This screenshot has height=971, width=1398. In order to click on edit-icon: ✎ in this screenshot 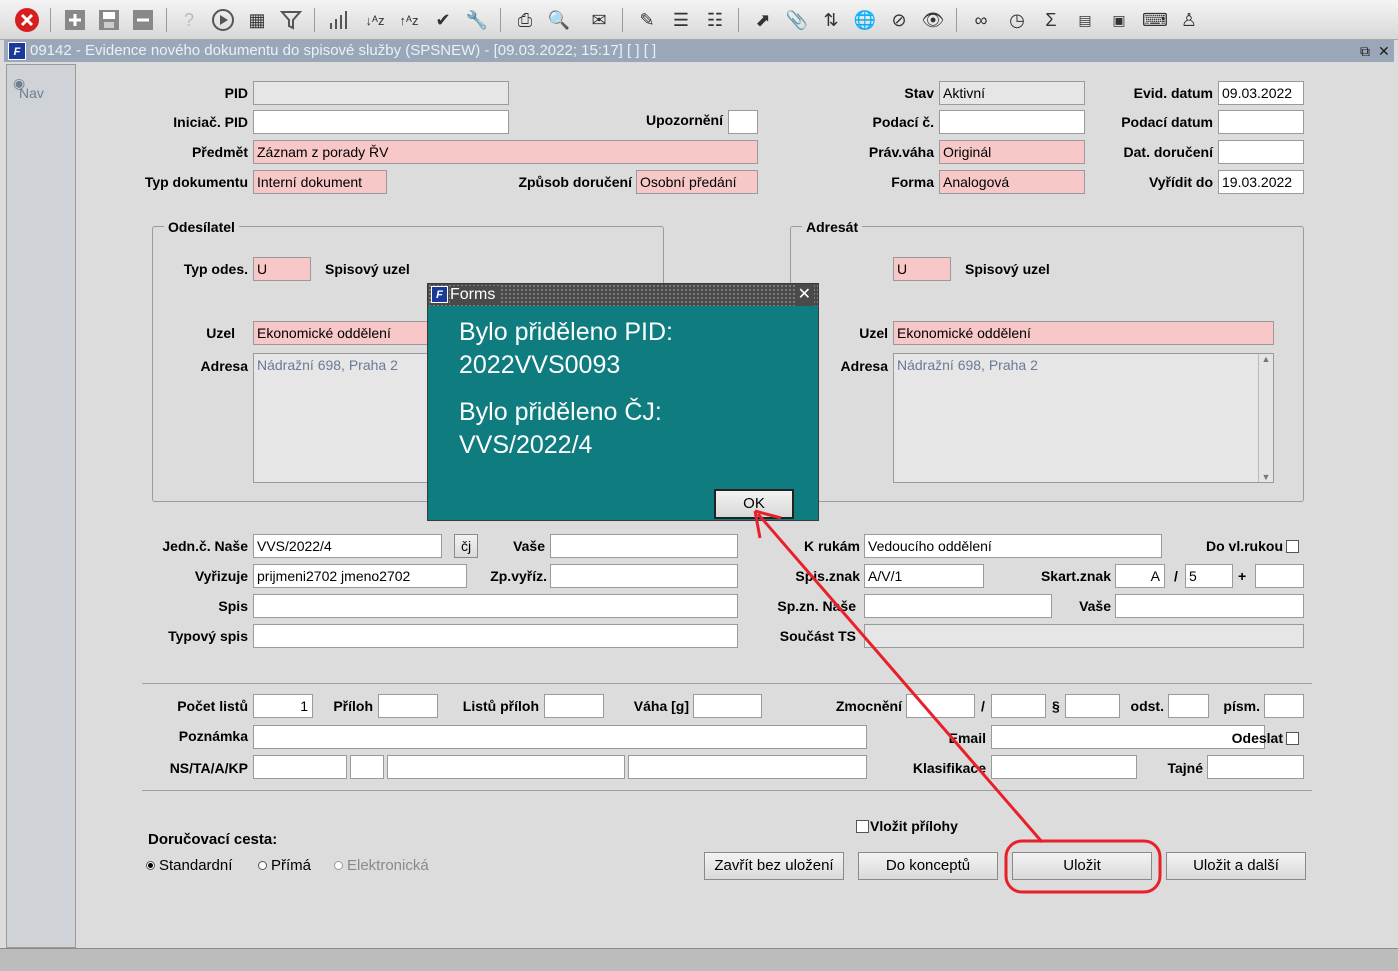, I will do `click(647, 20)`.